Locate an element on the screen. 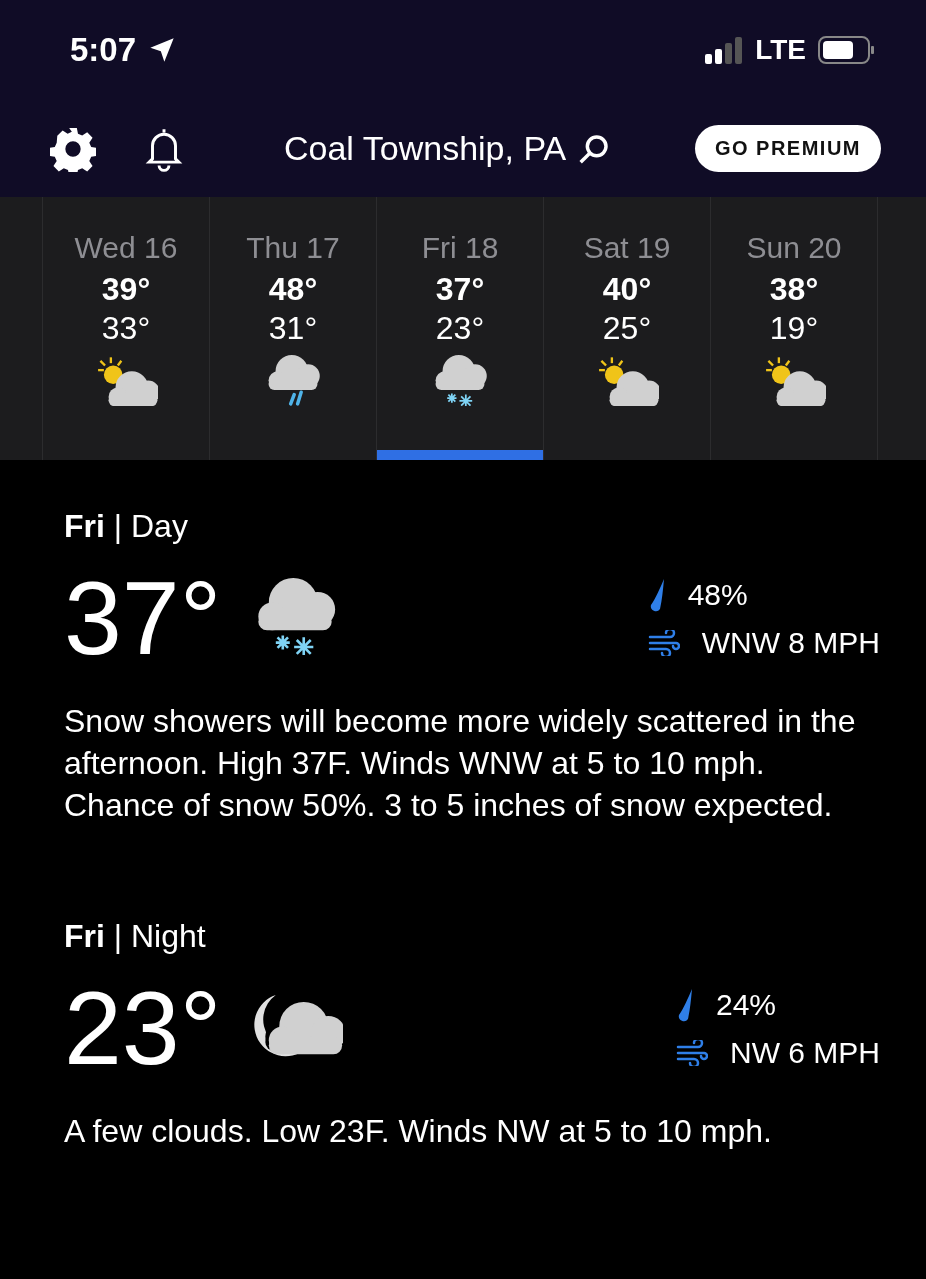 The height and width of the screenshot is (1279, 926). period-temp: 37° is located at coordinates (143, 618).